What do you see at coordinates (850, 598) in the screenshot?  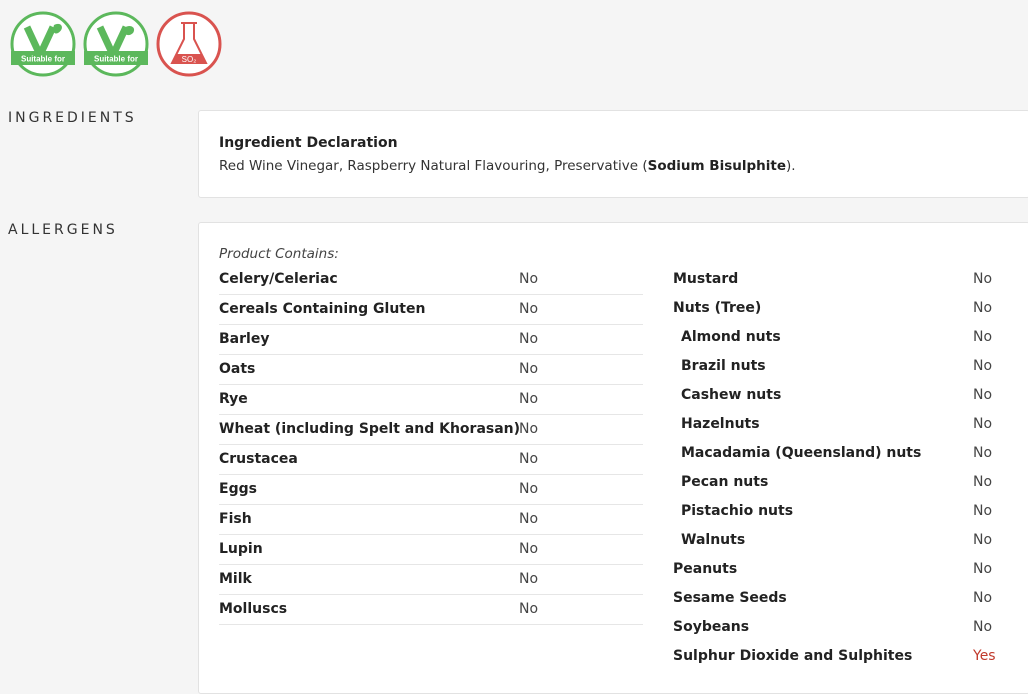 I see `allergen-row: Sesame Seeds No` at bounding box center [850, 598].